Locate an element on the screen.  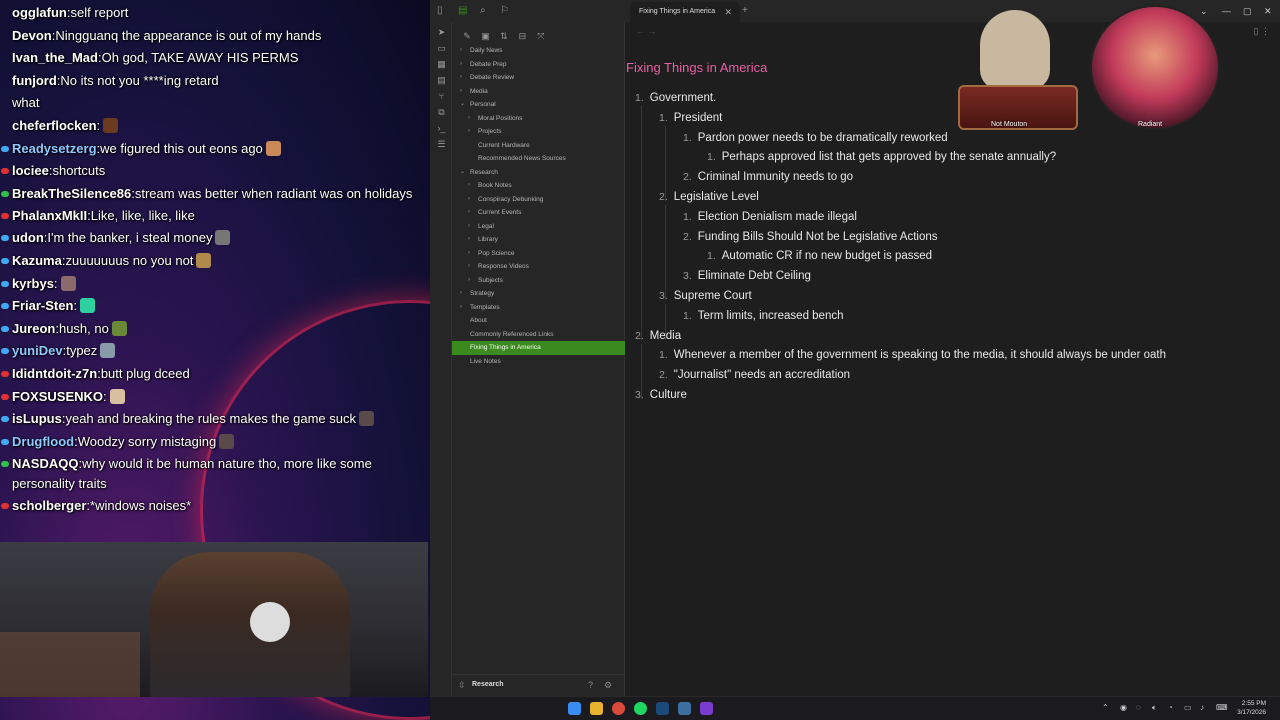
sidebar-toggle-icon: ▯ is located at coordinates (440, 11).